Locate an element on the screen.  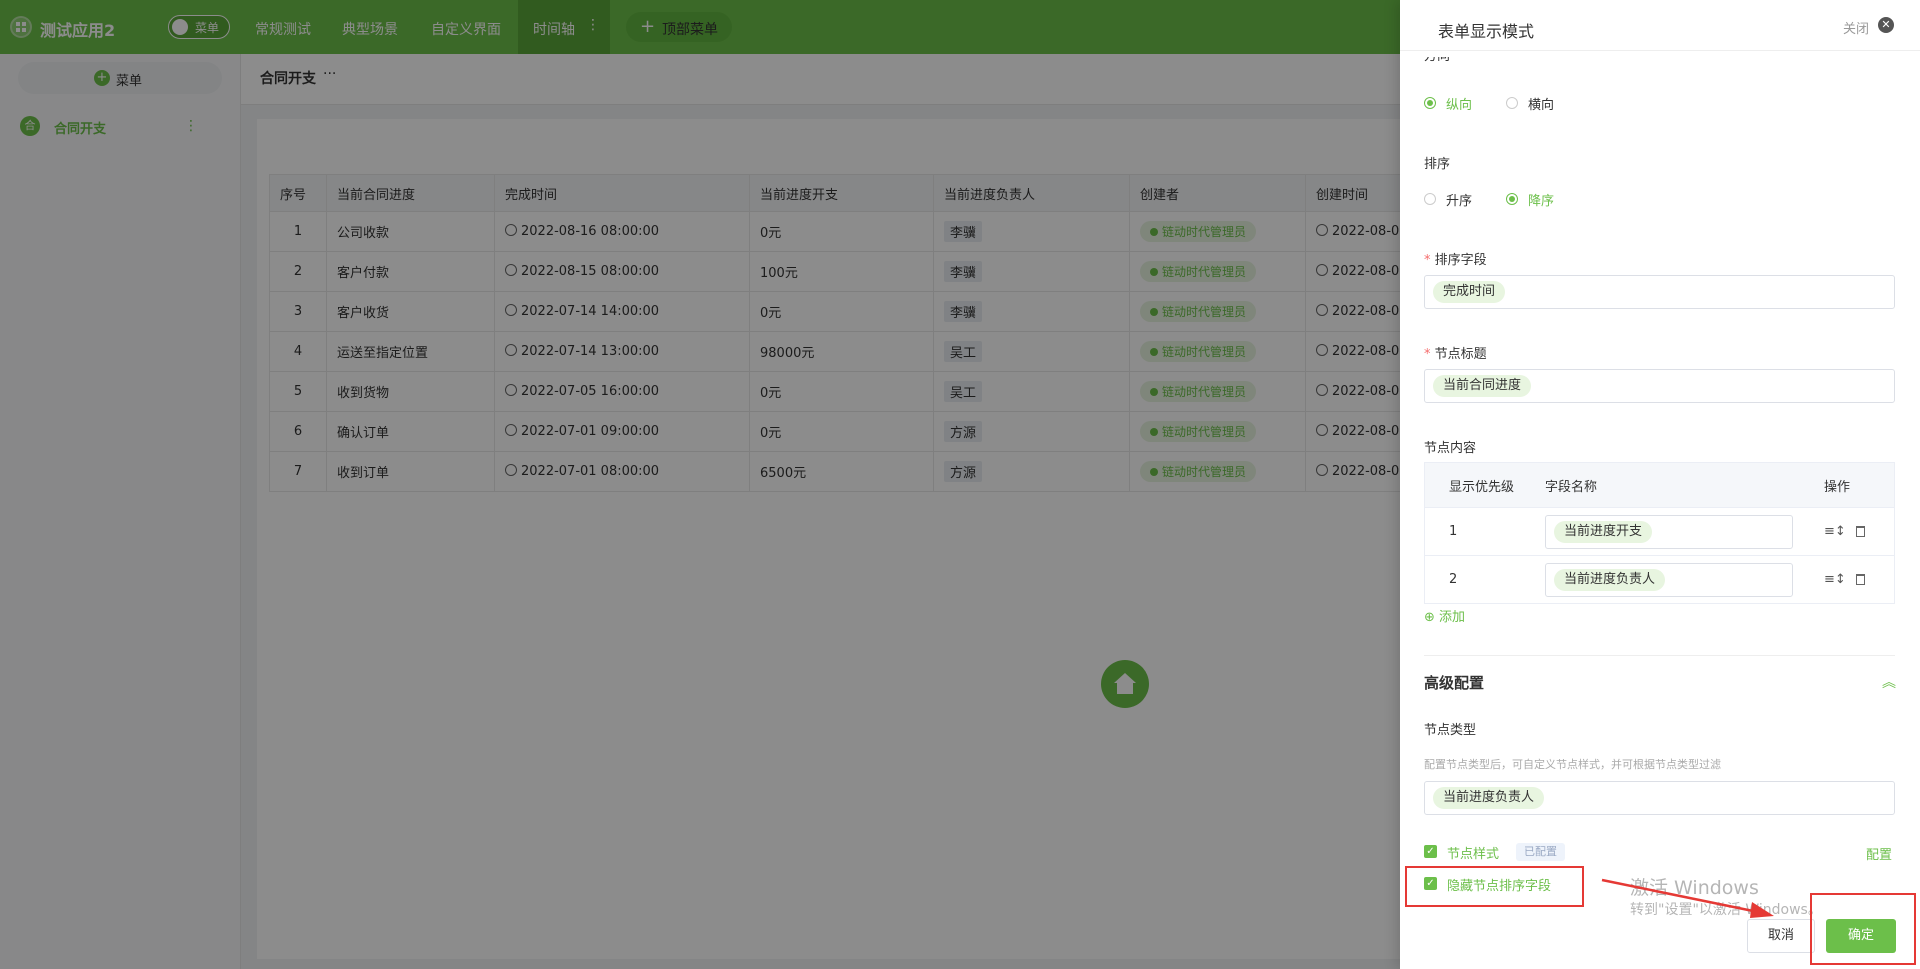
radio-horizontal is located at coordinates (1512, 103).